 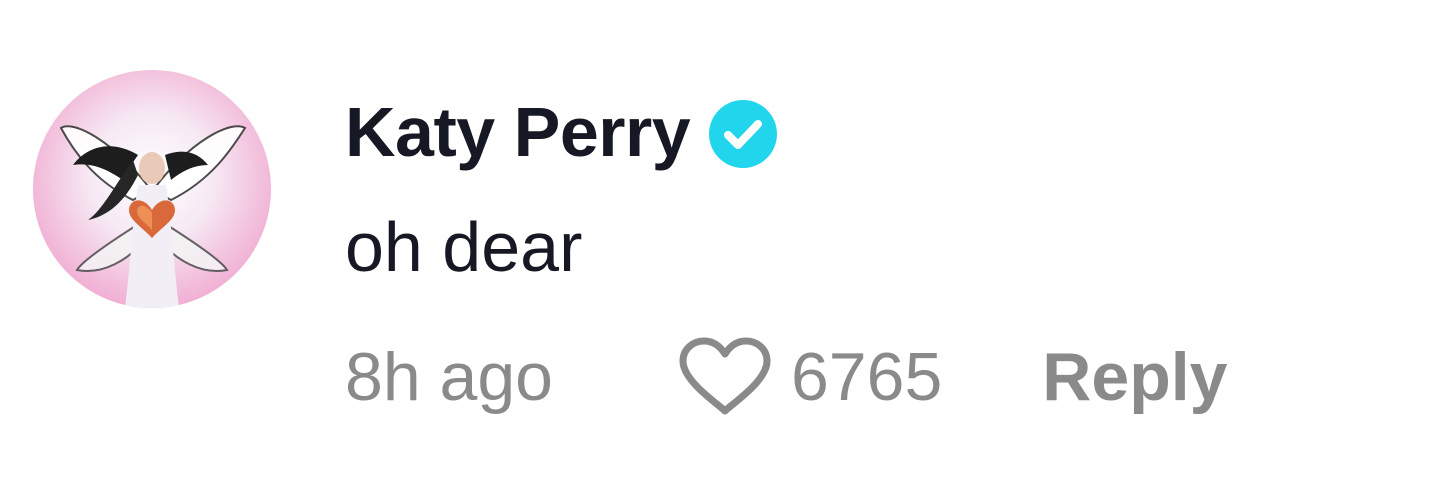 I want to click on timestamp: 8h ago, so click(x=449, y=377).